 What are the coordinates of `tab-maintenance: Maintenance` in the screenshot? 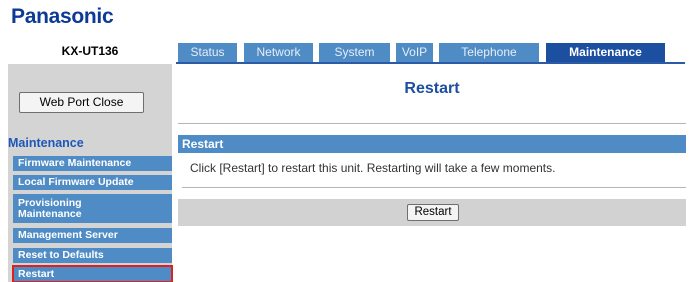 It's located at (605, 52).